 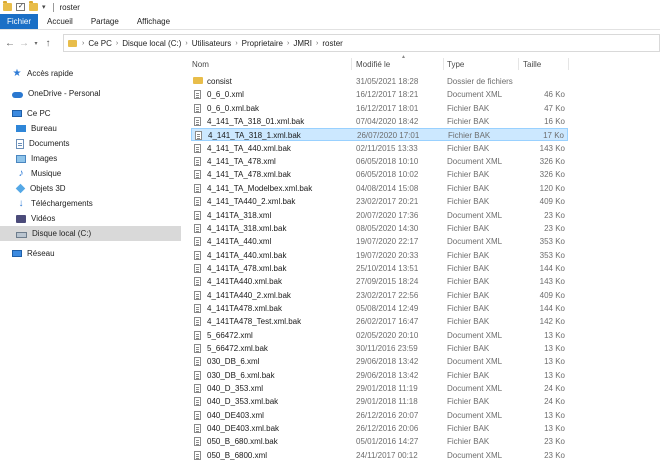 What do you see at coordinates (90, 173) in the screenshot?
I see `nav-item-musique: ♪ Musique` at bounding box center [90, 173].